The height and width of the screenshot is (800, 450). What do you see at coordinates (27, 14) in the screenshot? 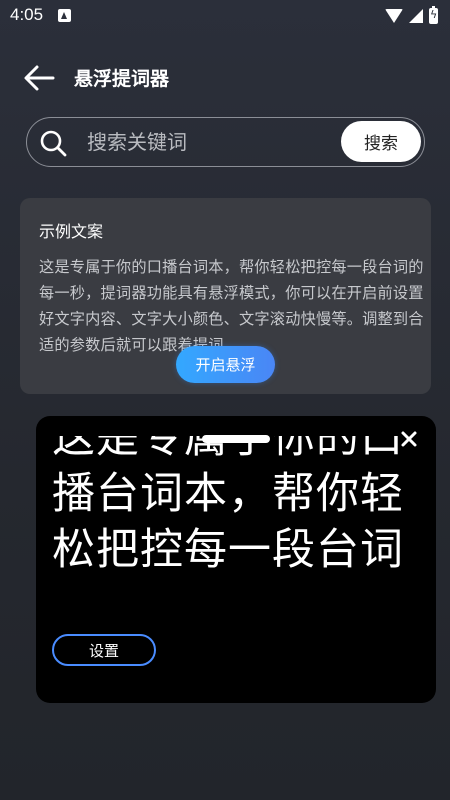
I see `status-time: 4:05` at bounding box center [27, 14].